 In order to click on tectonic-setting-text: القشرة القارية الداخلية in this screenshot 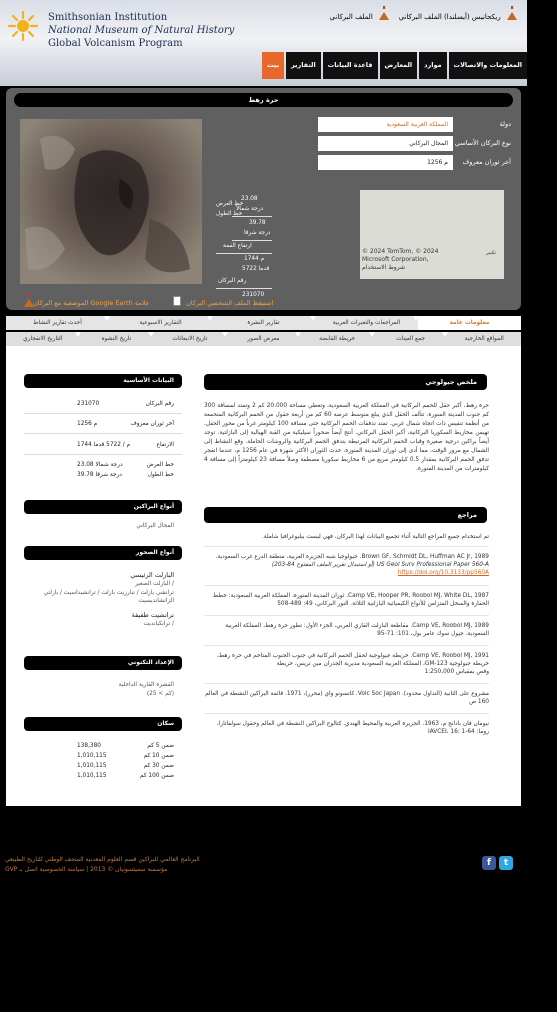, I will do `click(146, 685)`.